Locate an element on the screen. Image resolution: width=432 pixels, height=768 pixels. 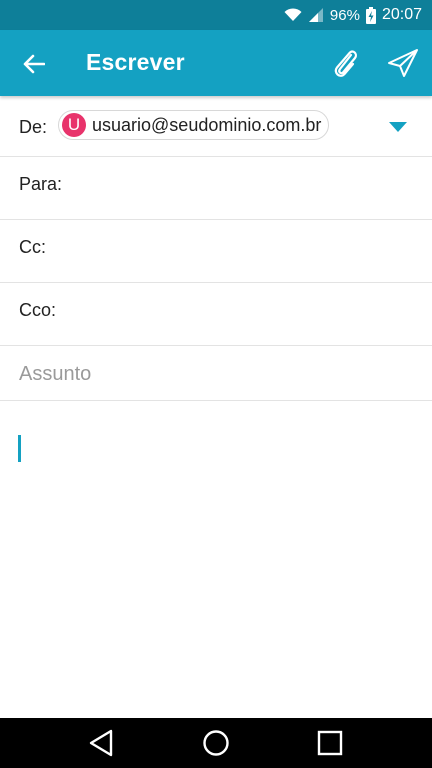
app-bar: Escrever is located at coordinates (216, 63).